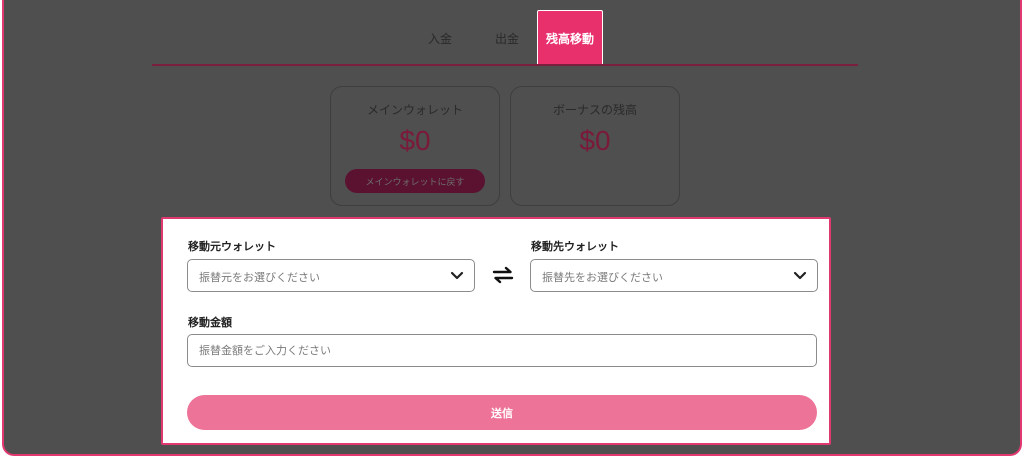 Image resolution: width=1024 pixels, height=459 pixels. Describe the element at coordinates (415, 140) in the screenshot. I see `main-wallet-amount: $0` at that location.